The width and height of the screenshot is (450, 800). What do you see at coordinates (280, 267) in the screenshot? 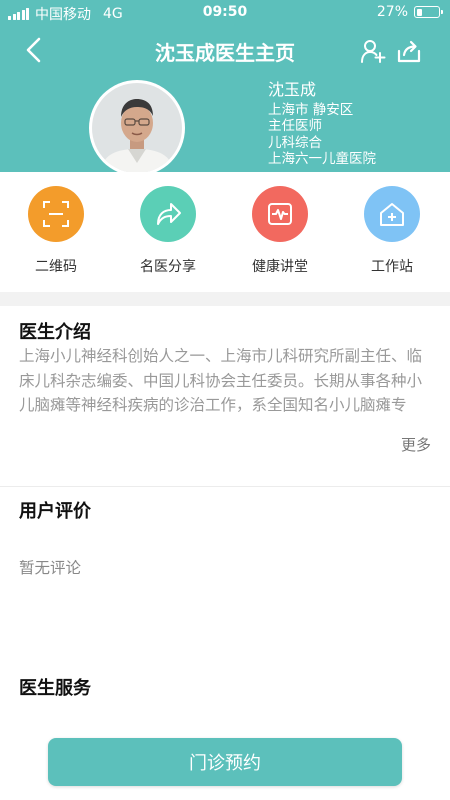
I see `action-label: 健康讲堂` at bounding box center [280, 267].